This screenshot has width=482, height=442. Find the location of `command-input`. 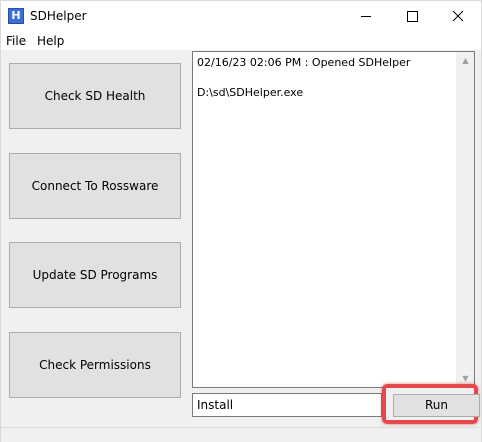

command-input is located at coordinates (287, 405).